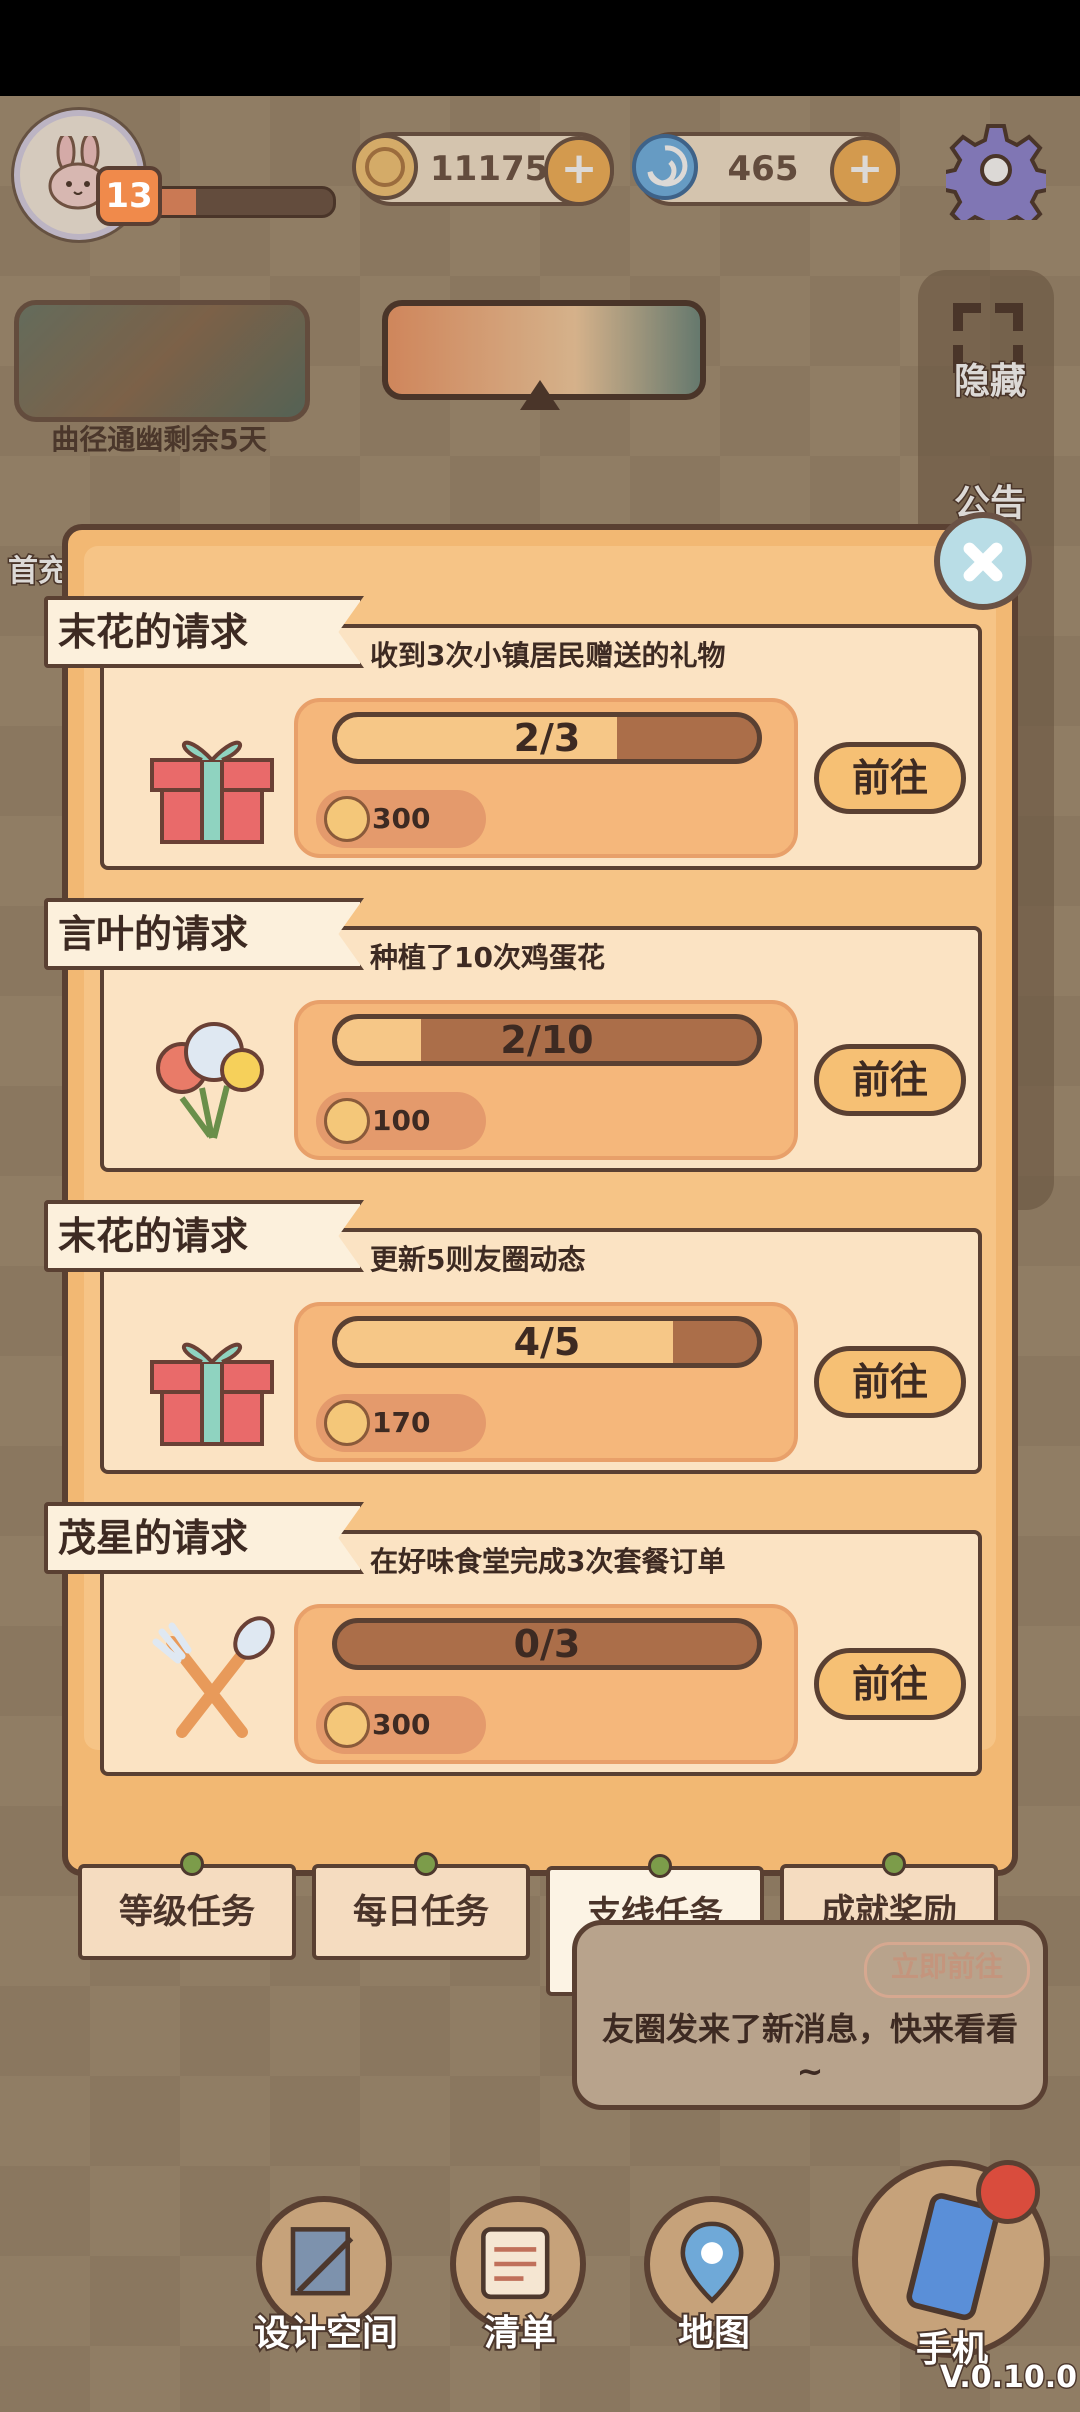  What do you see at coordinates (547, 1644) in the screenshot?
I see `progress-text: 0/3` at bounding box center [547, 1644].